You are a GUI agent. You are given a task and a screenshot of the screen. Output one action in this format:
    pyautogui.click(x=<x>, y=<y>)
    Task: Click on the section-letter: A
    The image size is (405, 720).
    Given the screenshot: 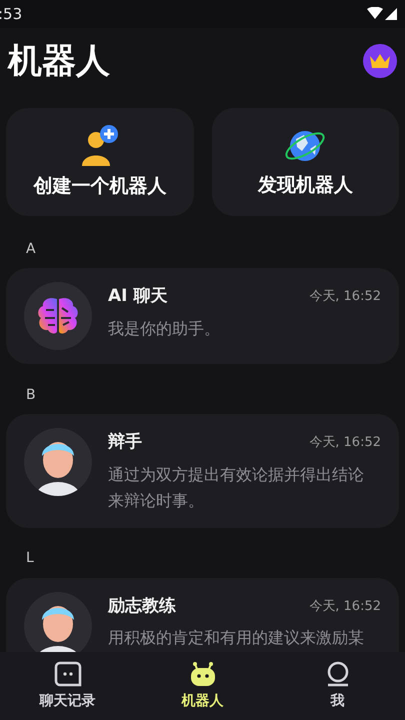 What is the action you would take?
    pyautogui.click(x=31, y=249)
    